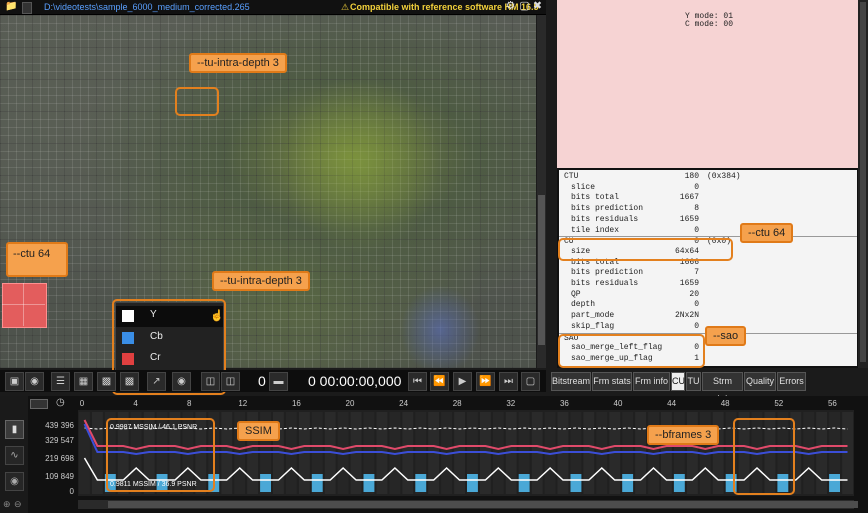 The width and height of the screenshot is (868, 513). Describe the element at coordinates (708, 273) in the screenshot. I see `info-row: bits prediction 7` at that location.